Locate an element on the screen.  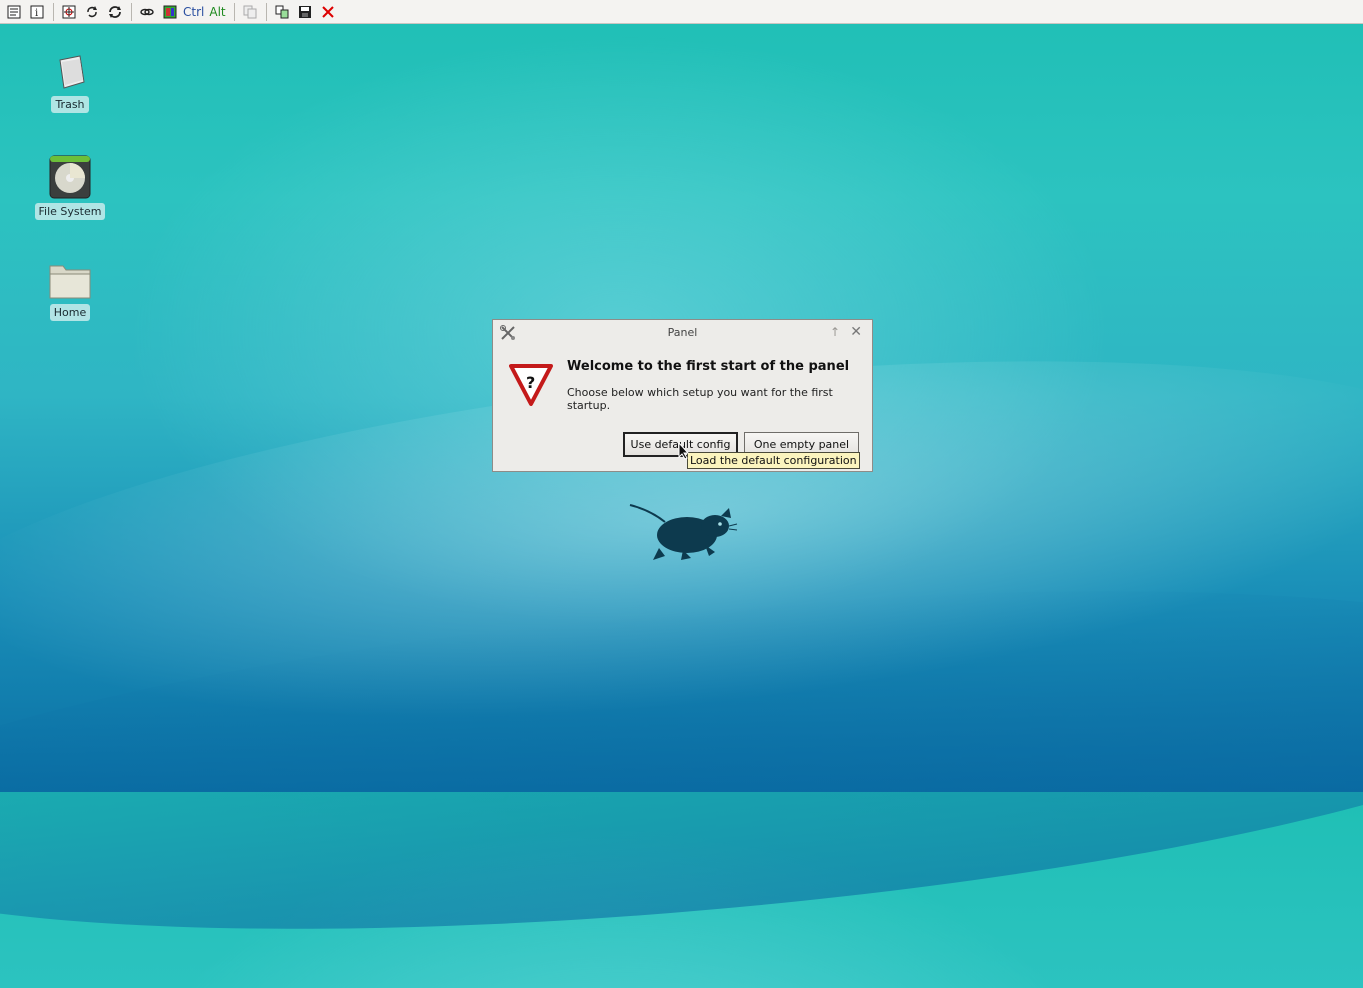
desktop-icon-file-system: File System is located at coordinates (70, 187).